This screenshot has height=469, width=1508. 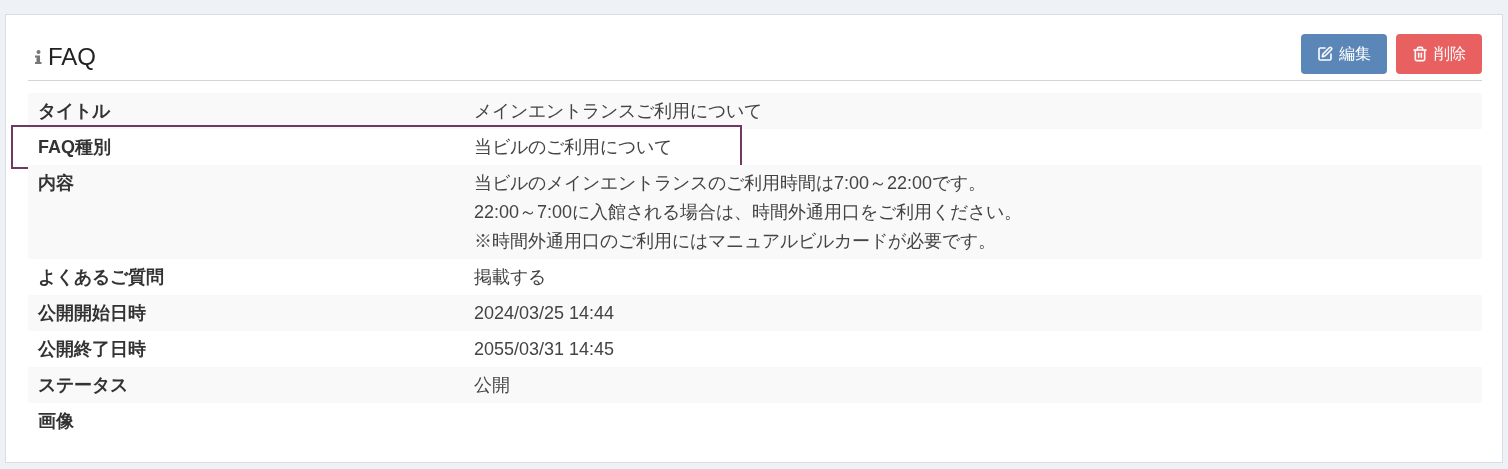 I want to click on trash-icon, so click(x=1420, y=53).